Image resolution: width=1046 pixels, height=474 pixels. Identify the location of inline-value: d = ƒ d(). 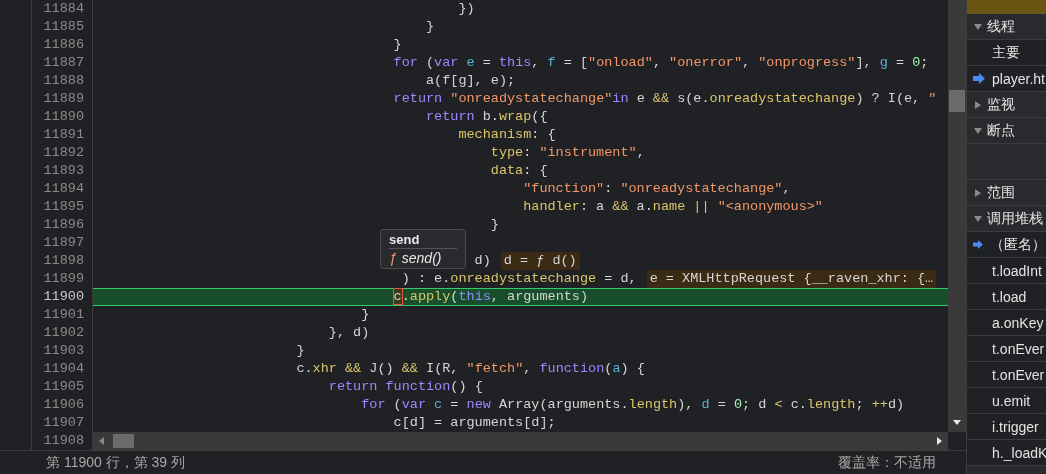
(540, 261).